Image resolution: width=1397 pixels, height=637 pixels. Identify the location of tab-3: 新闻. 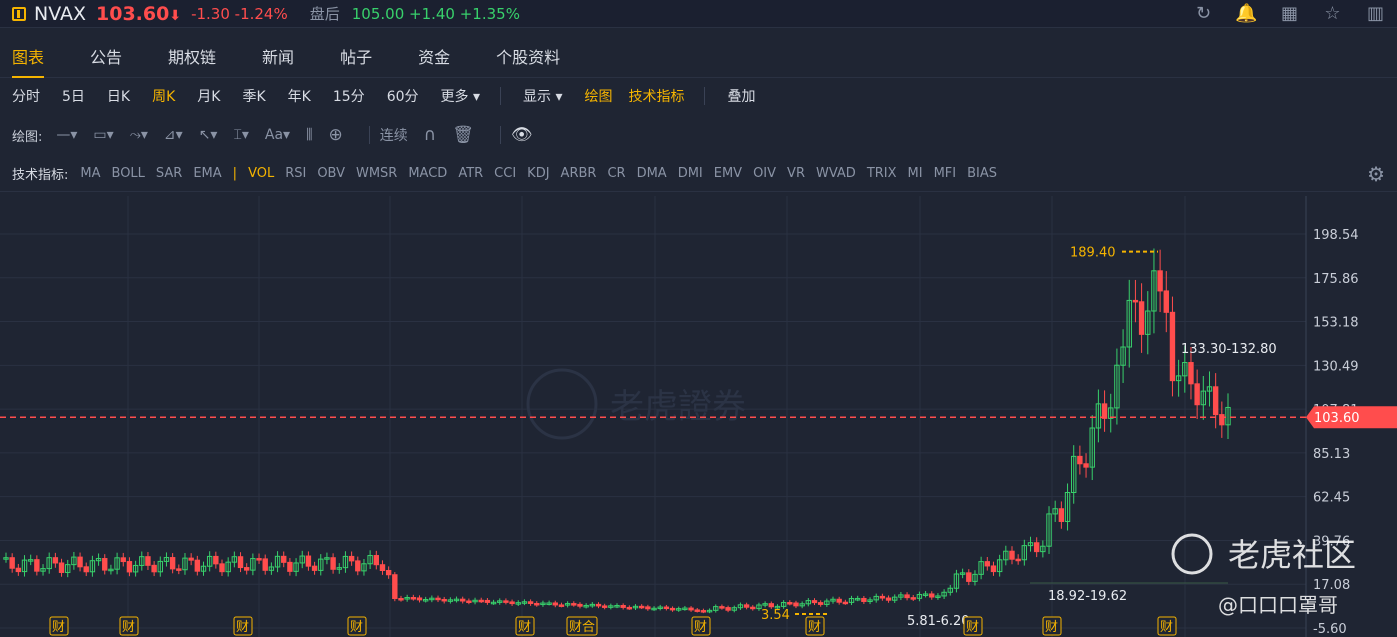
(278, 58).